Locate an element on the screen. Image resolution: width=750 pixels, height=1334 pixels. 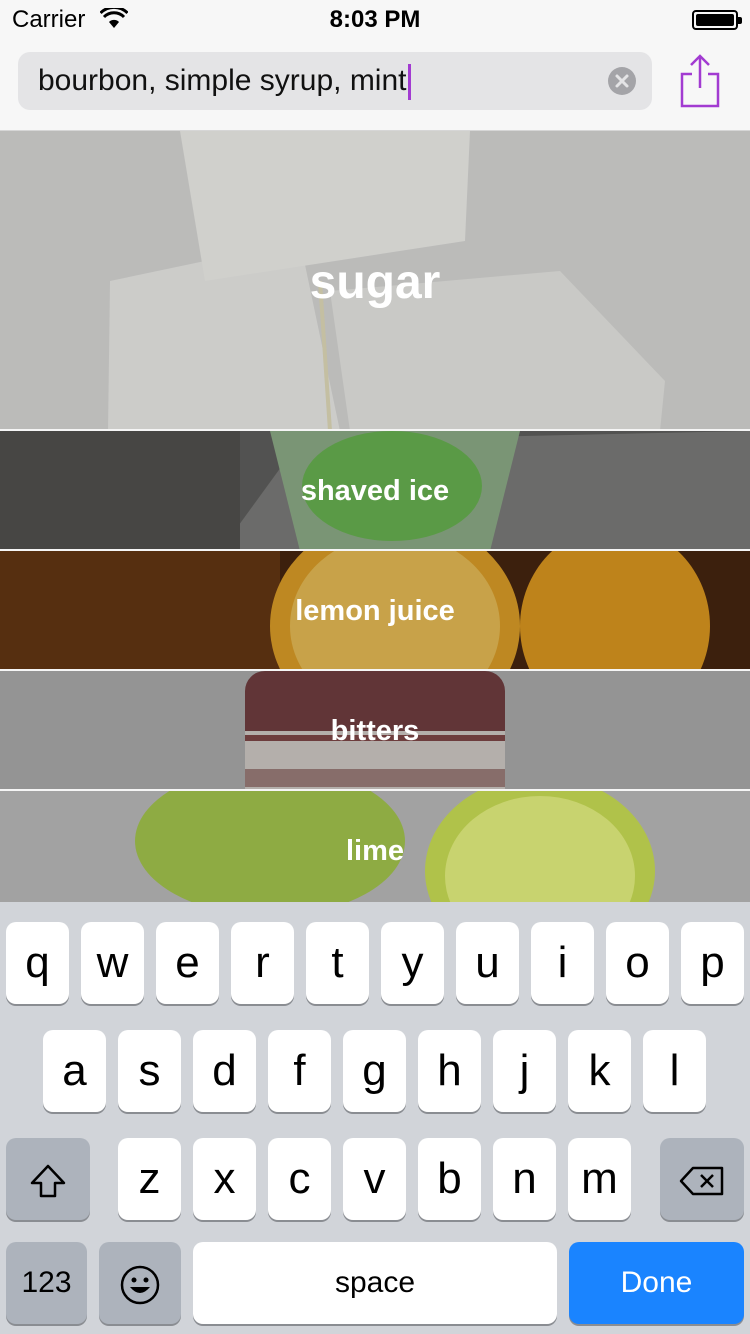
ingredient-label: bitters is located at coordinates (375, 731).